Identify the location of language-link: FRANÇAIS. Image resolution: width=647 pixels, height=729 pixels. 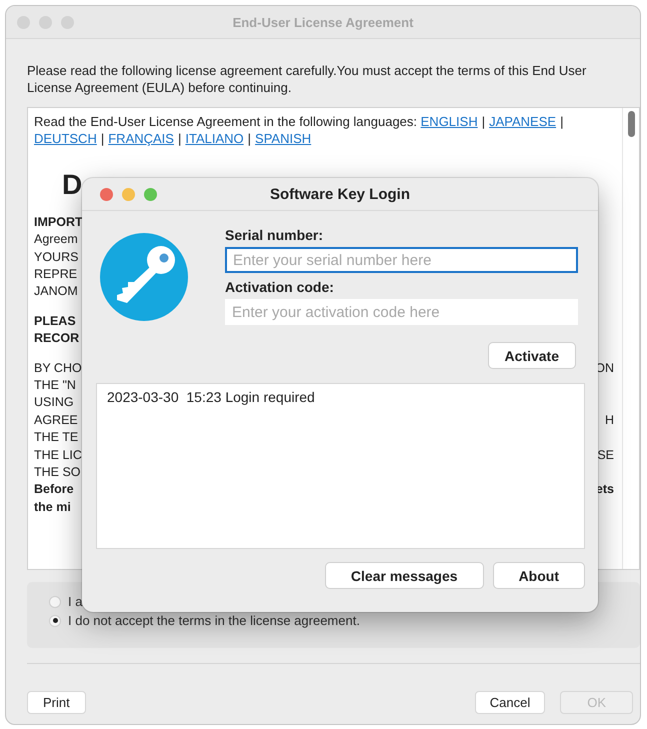
(141, 138).